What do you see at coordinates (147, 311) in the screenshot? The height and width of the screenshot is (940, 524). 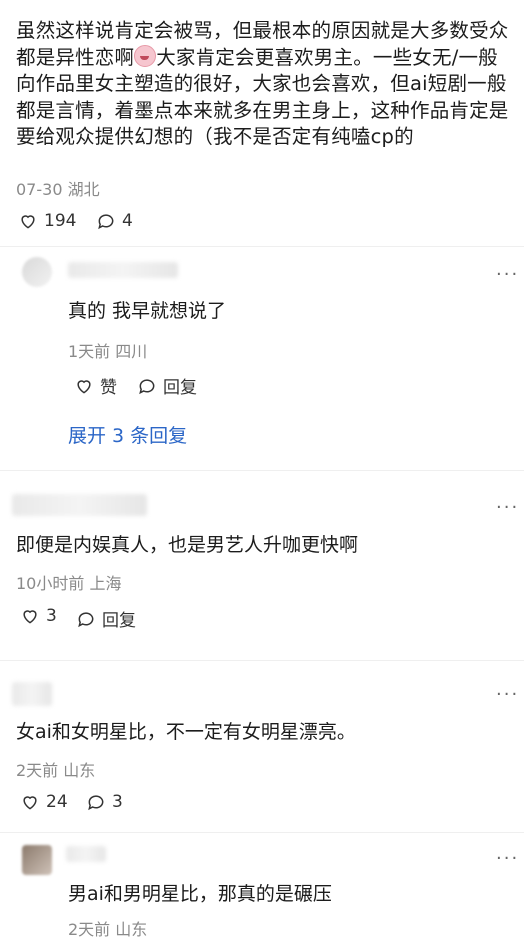 I see `reply-text: 真的 我早就想说了` at bounding box center [147, 311].